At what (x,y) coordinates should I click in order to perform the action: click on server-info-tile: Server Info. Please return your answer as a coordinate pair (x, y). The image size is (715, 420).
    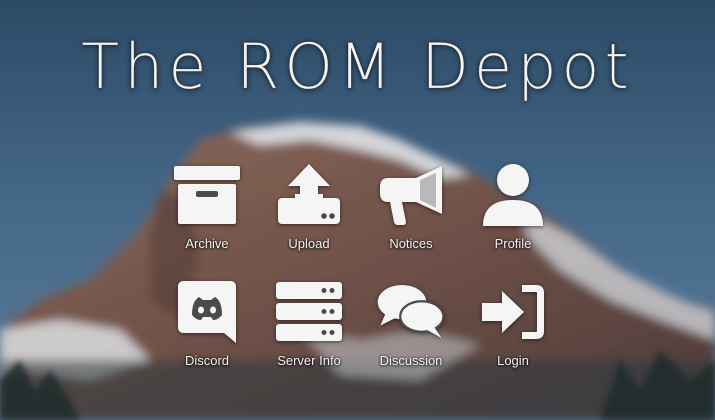
    Looking at the image, I should click on (309, 333).